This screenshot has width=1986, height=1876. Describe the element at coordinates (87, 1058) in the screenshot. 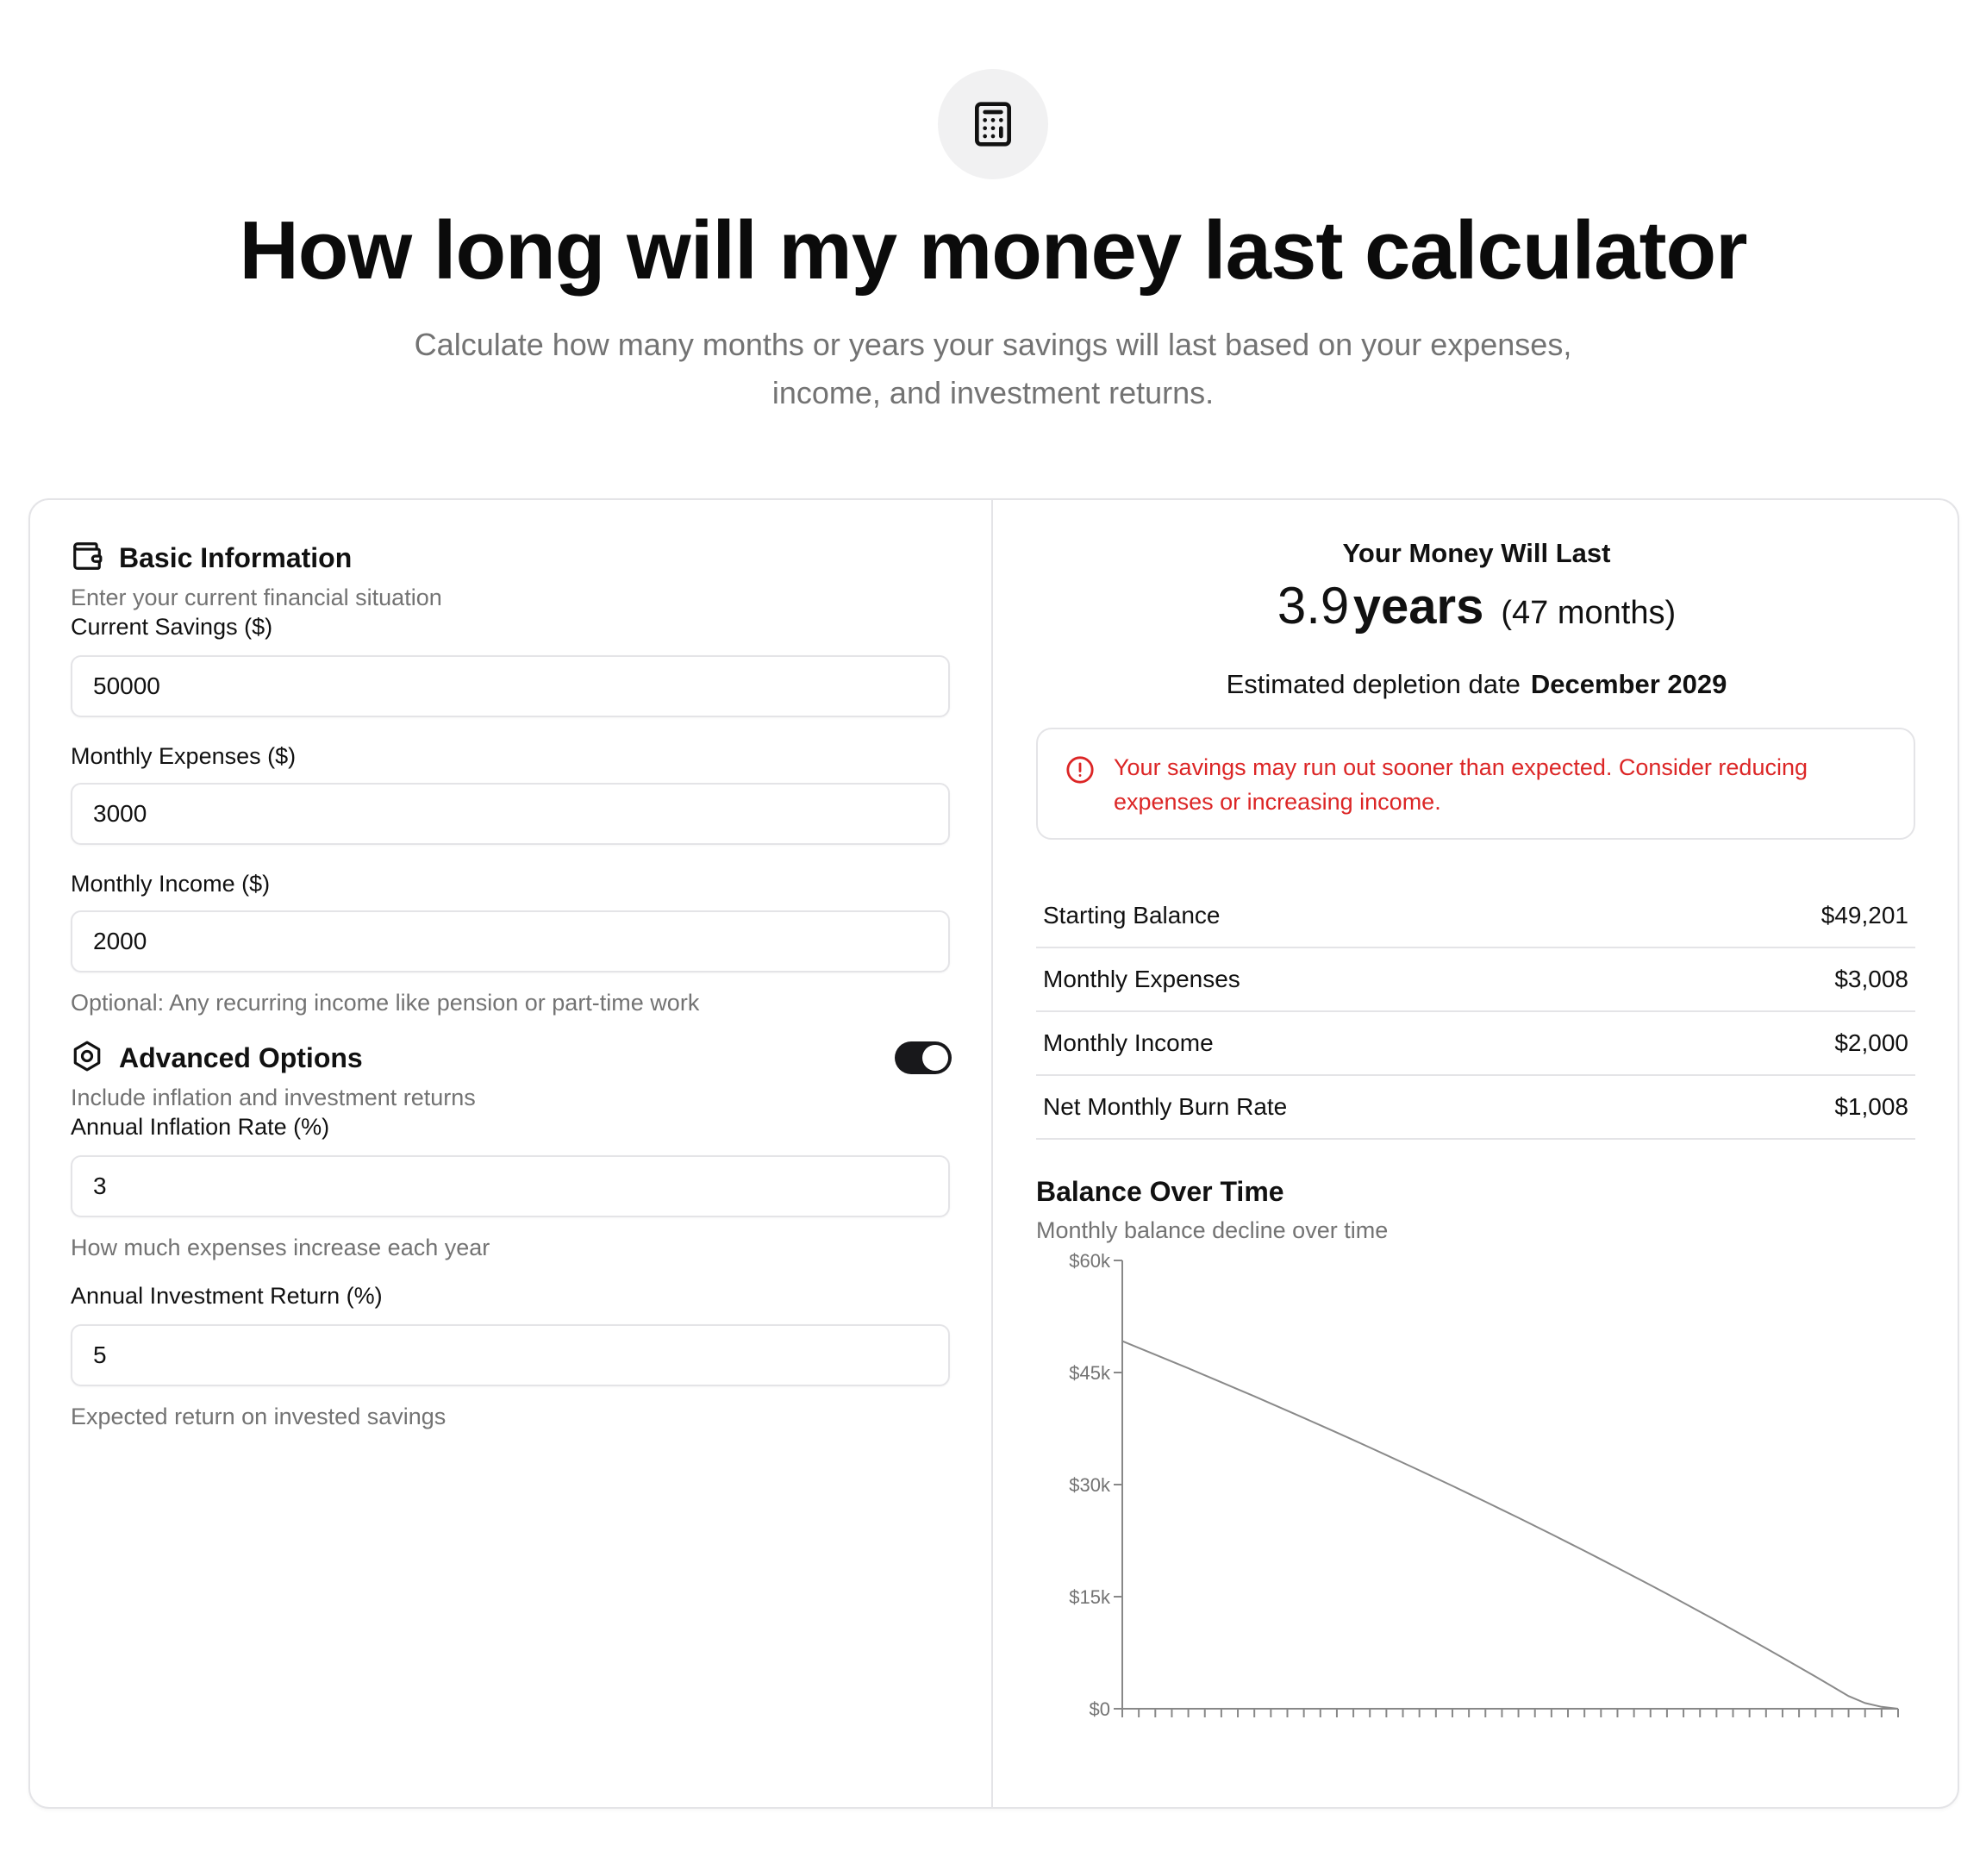

I see `hexagon-settings-icon` at that location.